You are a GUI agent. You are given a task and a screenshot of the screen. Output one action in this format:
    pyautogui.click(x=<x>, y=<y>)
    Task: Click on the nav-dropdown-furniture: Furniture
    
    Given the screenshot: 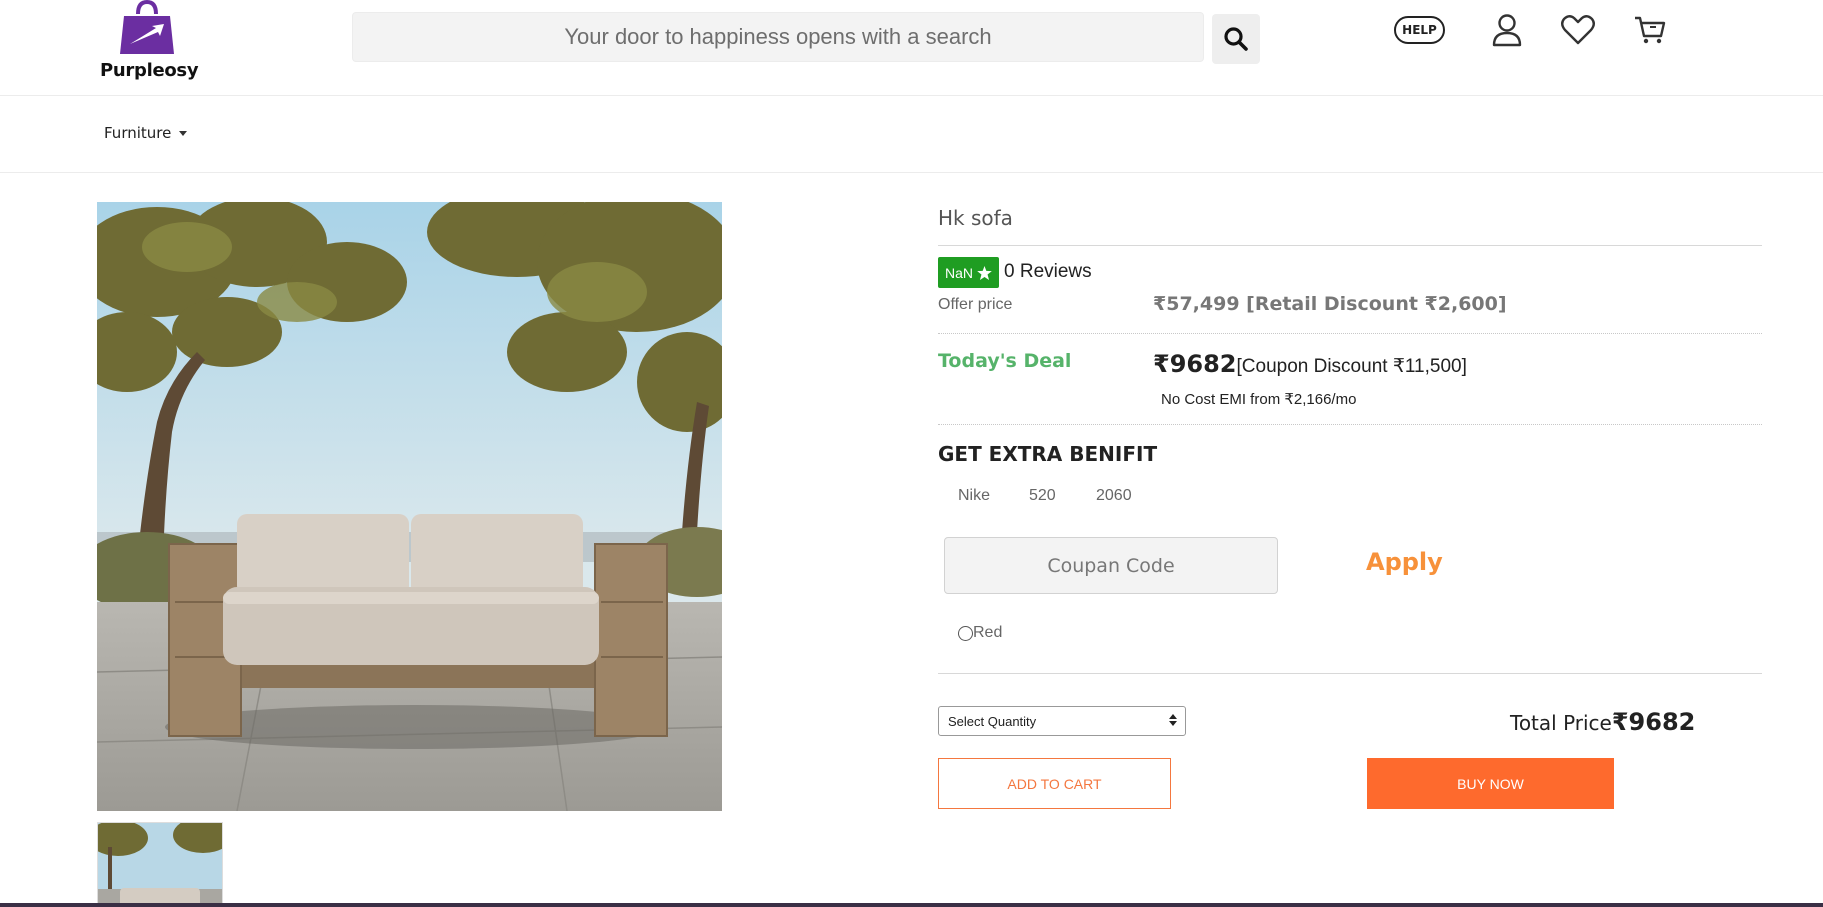 What is the action you would take?
    pyautogui.click(x=146, y=133)
    